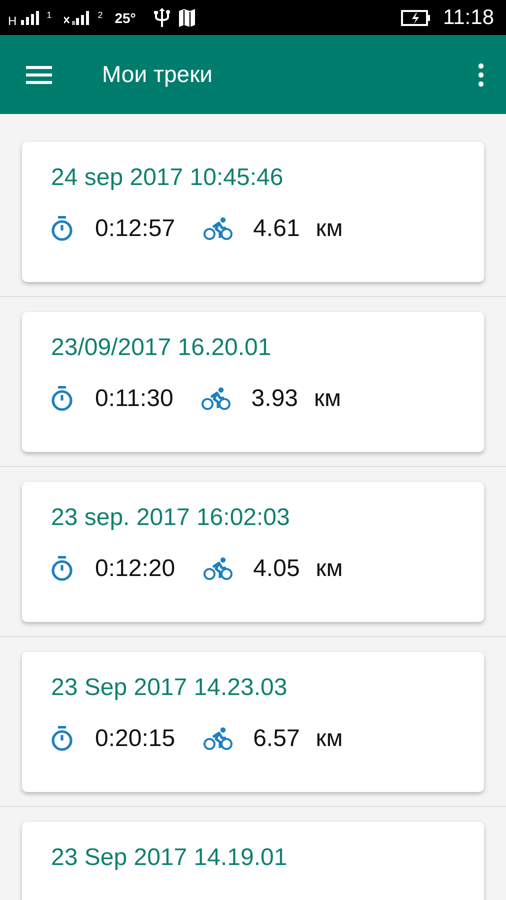 Image resolution: width=506 pixels, height=900 pixels. What do you see at coordinates (171, 518) in the screenshot?
I see `track-date: 23 sep. 2017 16:02:03` at bounding box center [171, 518].